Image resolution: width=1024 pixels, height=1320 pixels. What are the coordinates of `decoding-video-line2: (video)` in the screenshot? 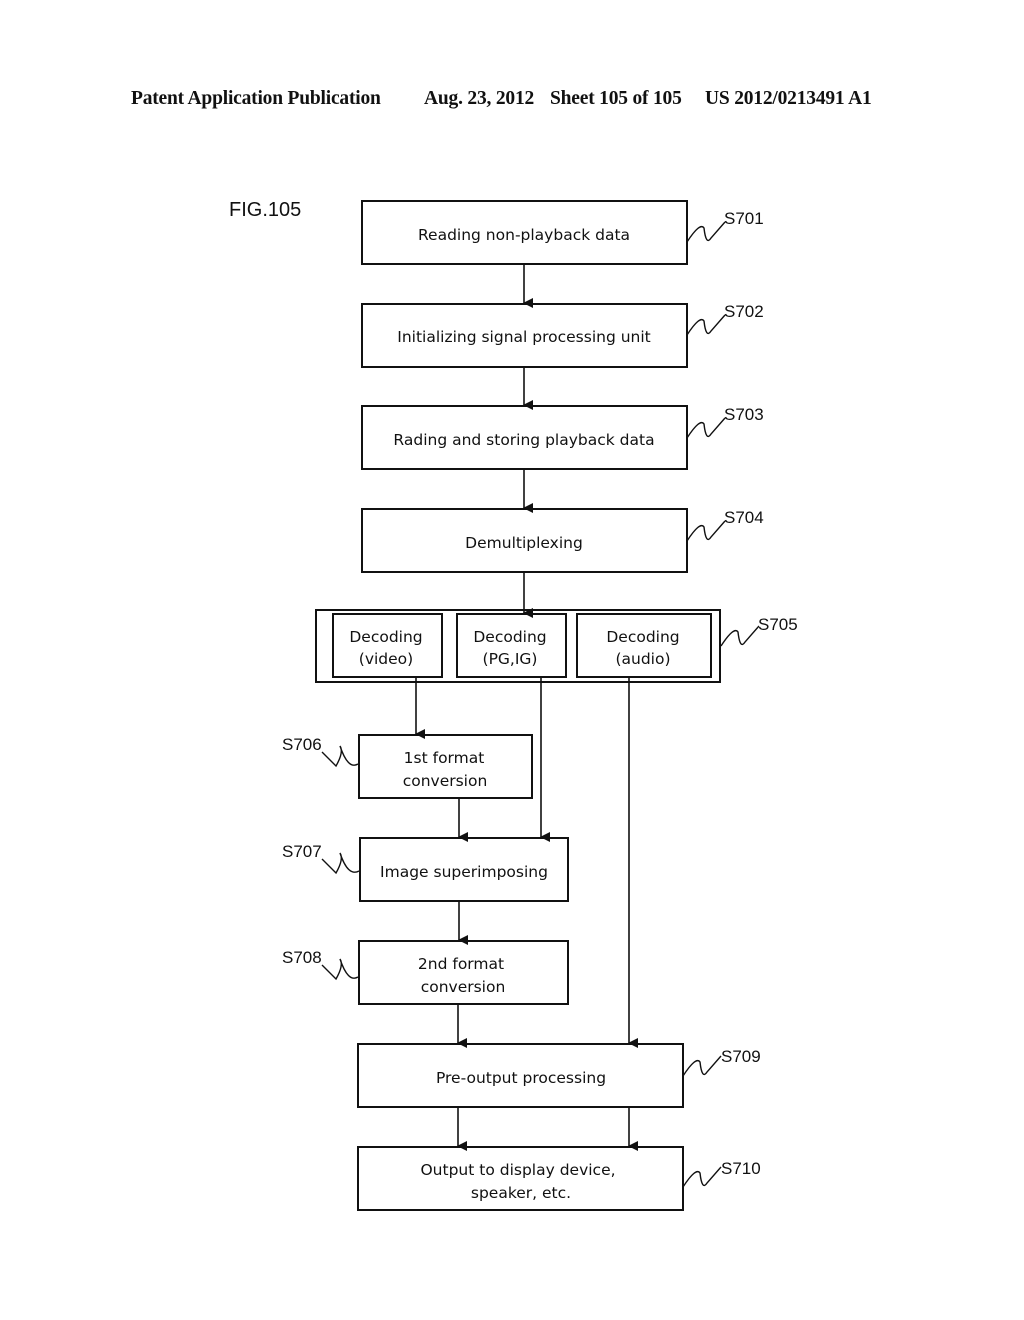 It's located at (386, 659).